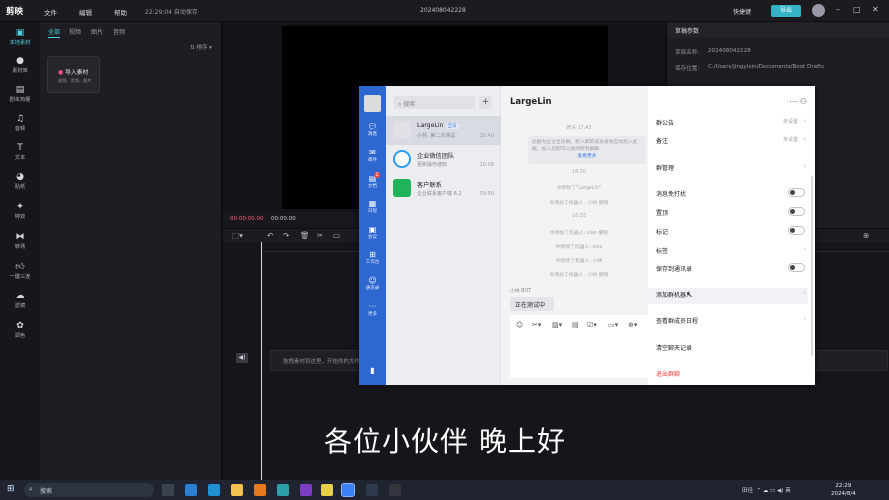 Image resolution: width=889 pixels, height=500 pixels. I want to click on emoji-icon: ☺, so click(519, 325).